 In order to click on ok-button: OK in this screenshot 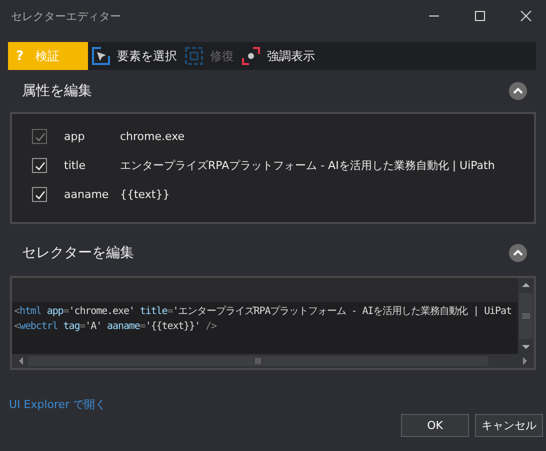, I will do `click(435, 425)`.